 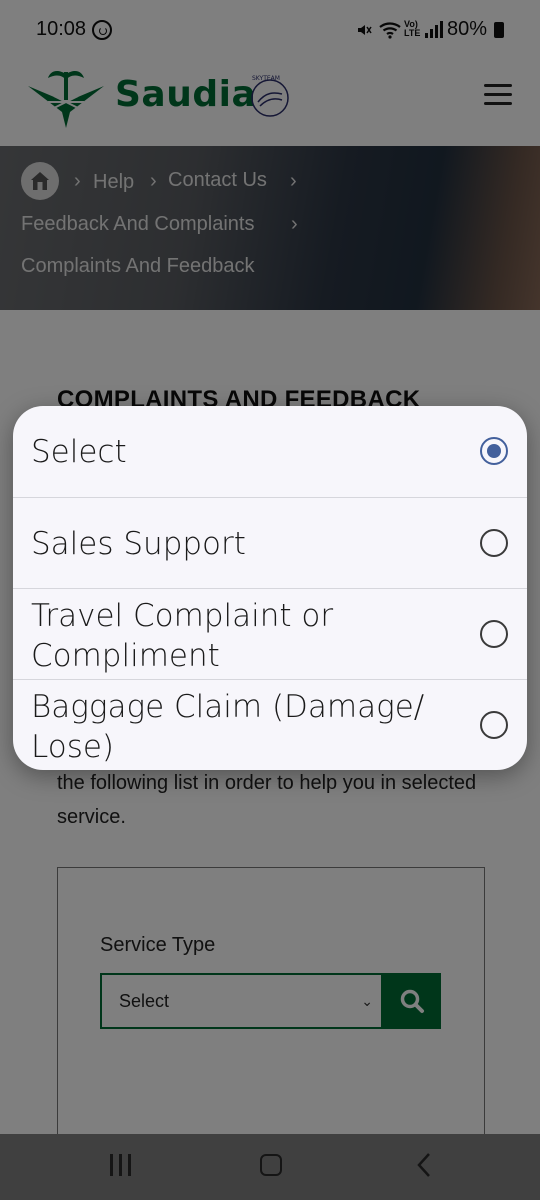 I want to click on option-baggage-claim: Baggage Claim (Damage/ Lose), so click(x=270, y=724).